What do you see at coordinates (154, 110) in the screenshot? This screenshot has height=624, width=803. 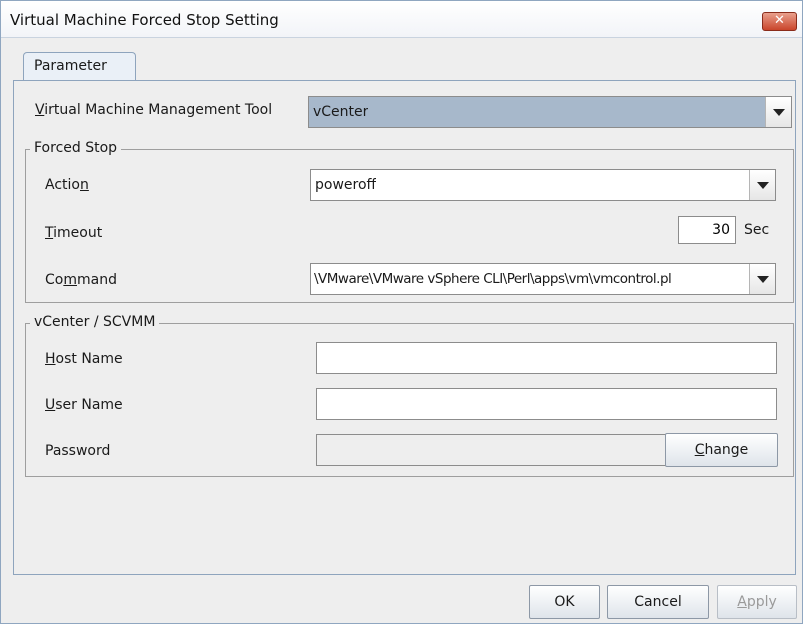 I see `management-tool-label: Virtual Machine Management Tool` at bounding box center [154, 110].